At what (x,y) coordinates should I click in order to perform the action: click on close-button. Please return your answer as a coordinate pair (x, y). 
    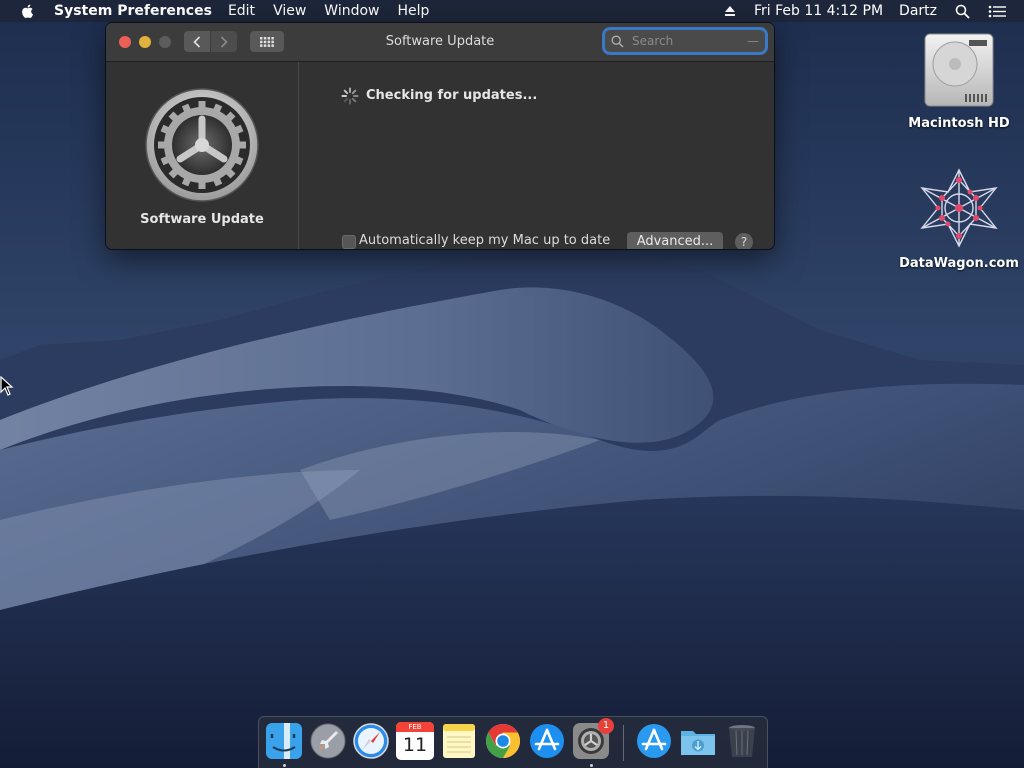
    Looking at the image, I should click on (125, 42).